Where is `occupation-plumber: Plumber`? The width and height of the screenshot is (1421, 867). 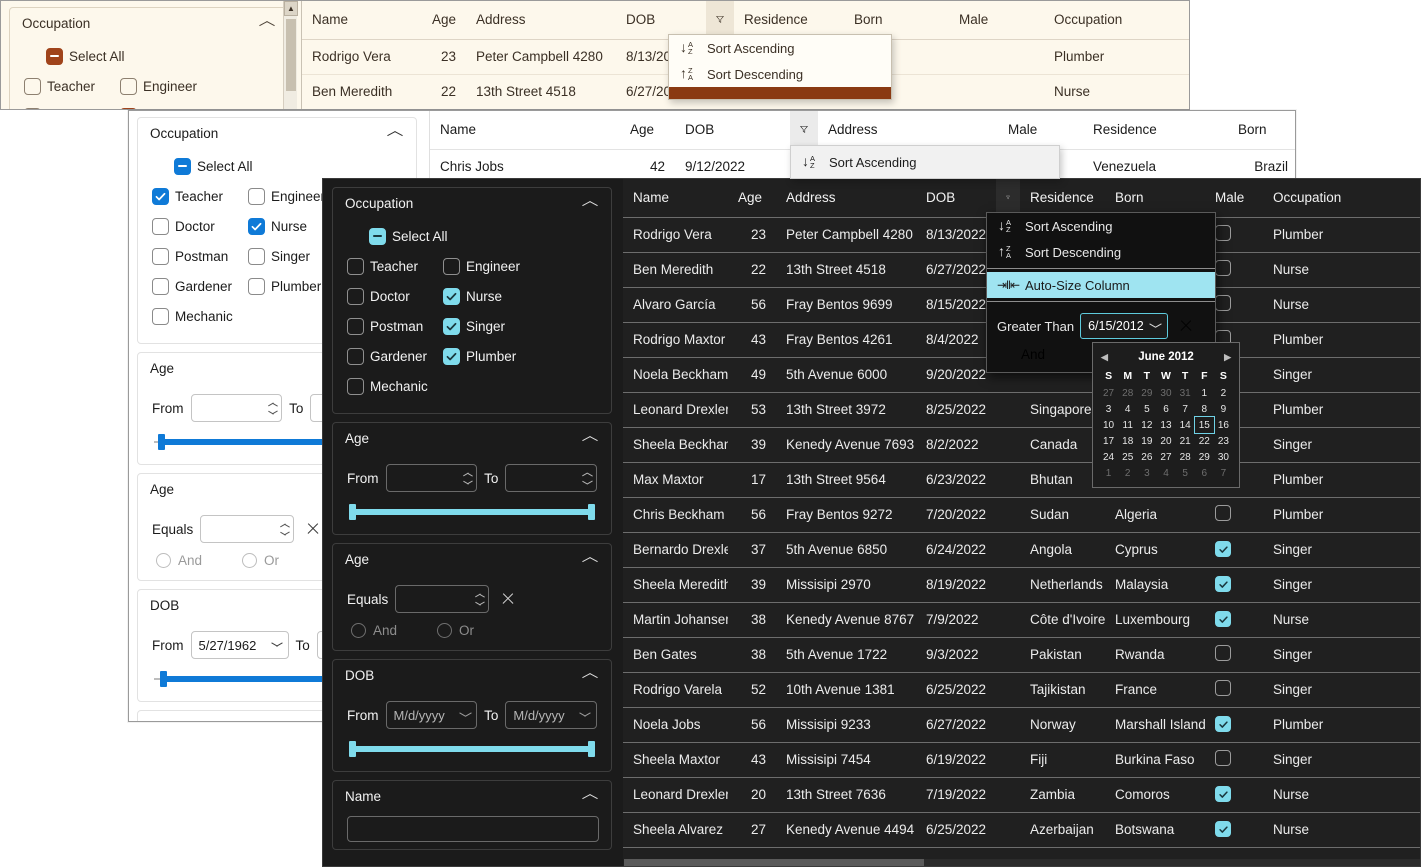 occupation-plumber: Plumber is located at coordinates (491, 356).